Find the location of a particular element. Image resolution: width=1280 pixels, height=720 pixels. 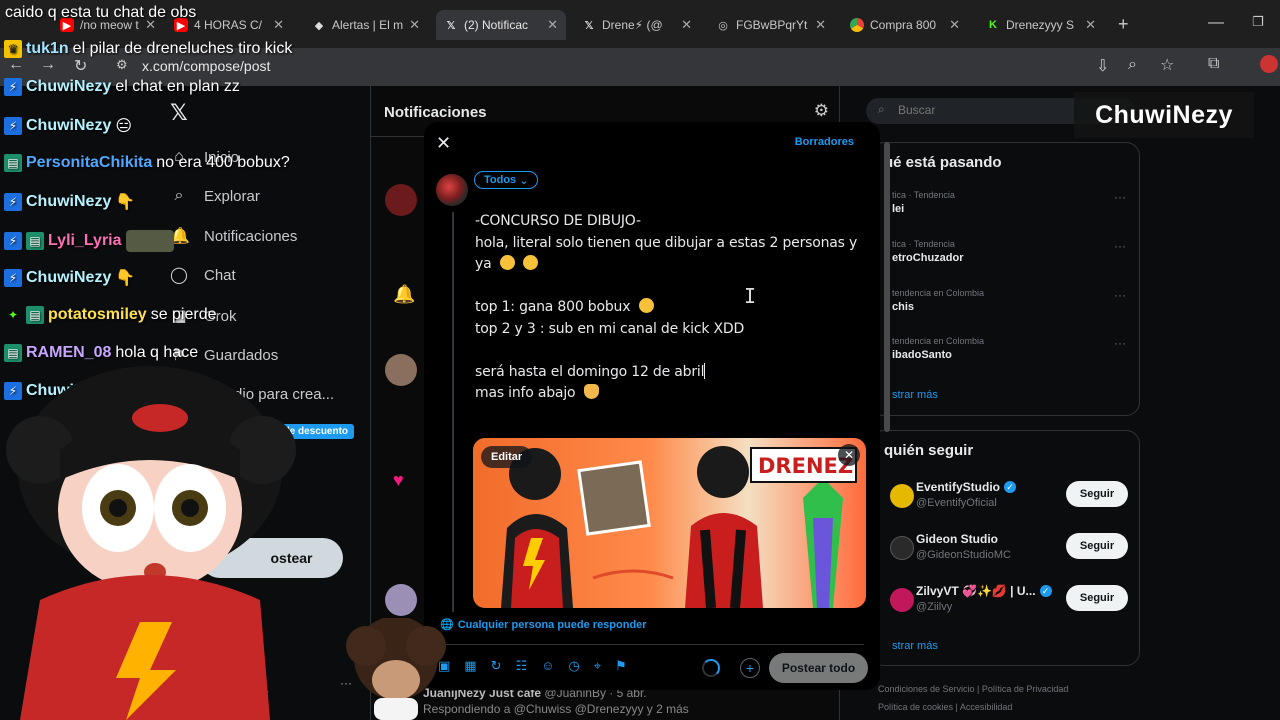

emoji-icon: ☺ is located at coordinates (547, 666).